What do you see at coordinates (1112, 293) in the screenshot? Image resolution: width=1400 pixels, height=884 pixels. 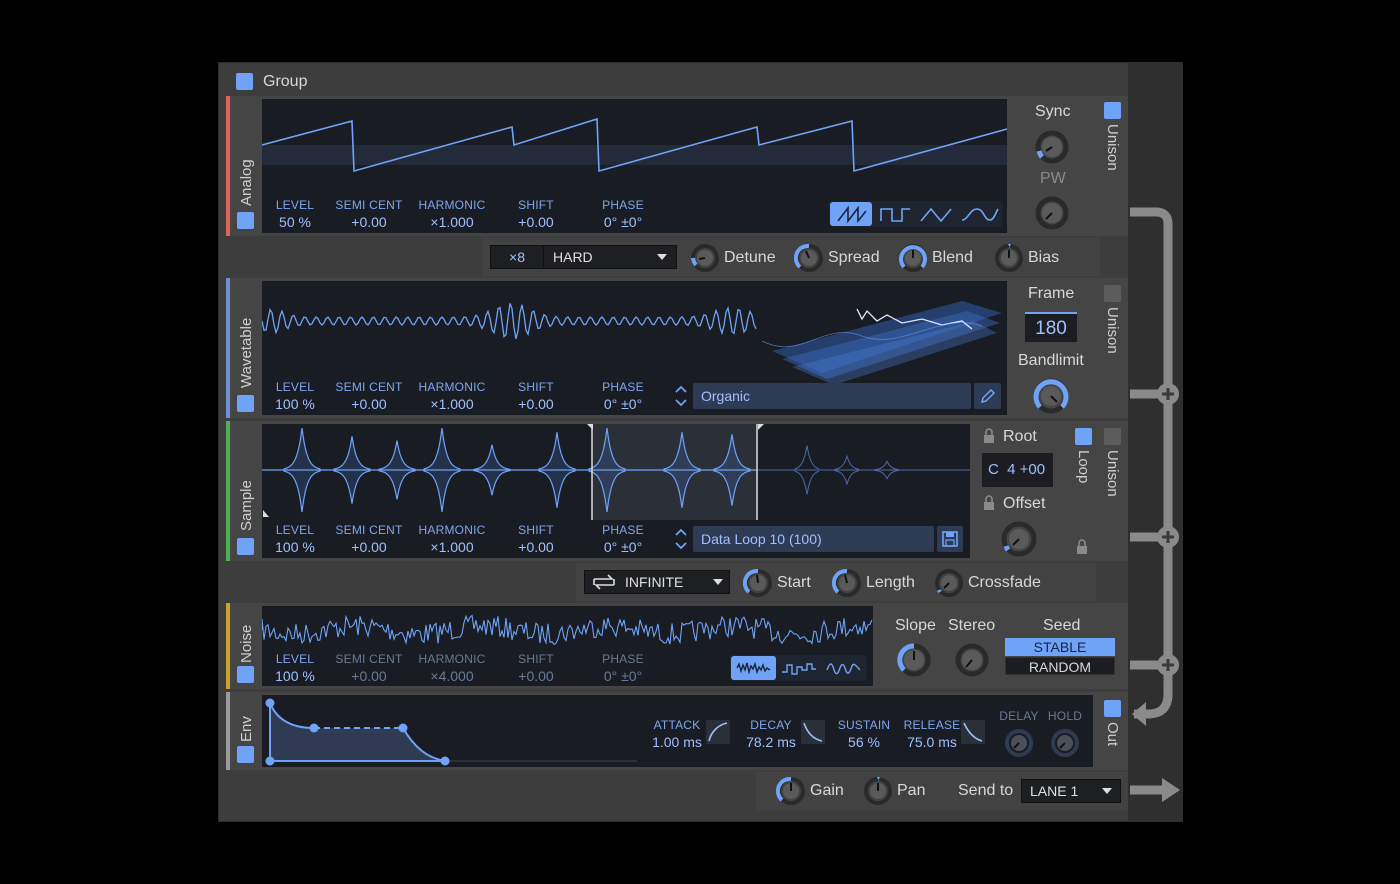 I see `wavetable-unison-checkbox` at bounding box center [1112, 293].